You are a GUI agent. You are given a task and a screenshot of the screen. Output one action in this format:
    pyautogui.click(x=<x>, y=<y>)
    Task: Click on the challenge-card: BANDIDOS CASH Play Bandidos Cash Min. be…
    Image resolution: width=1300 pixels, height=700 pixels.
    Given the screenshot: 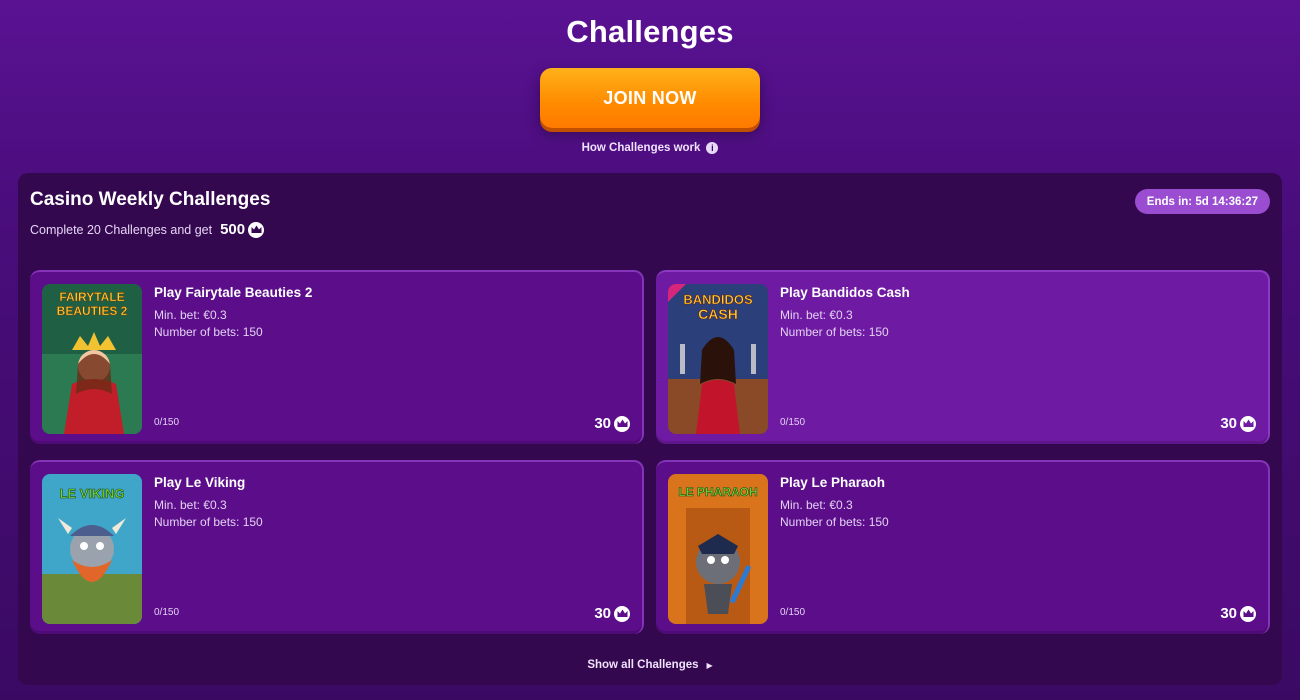 What is the action you would take?
    pyautogui.click(x=963, y=357)
    